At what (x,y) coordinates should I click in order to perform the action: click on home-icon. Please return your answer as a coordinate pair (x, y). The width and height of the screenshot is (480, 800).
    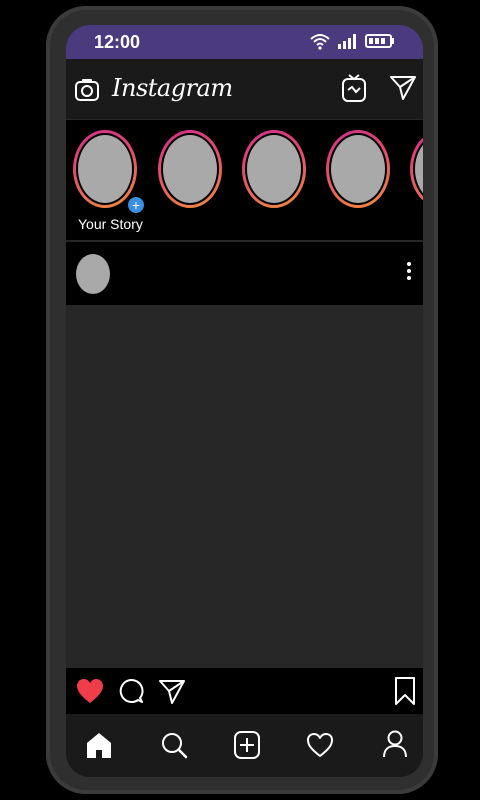
    Looking at the image, I should click on (99, 745).